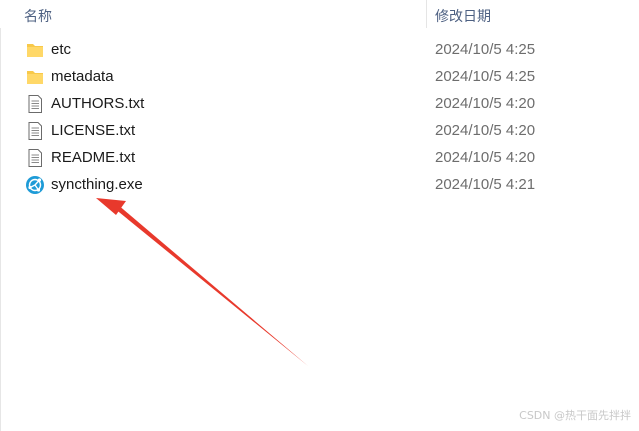 This screenshot has width=639, height=431. I want to click on file-row-license: LICENSE.txt 2024/10/5 4:20, so click(319, 131).